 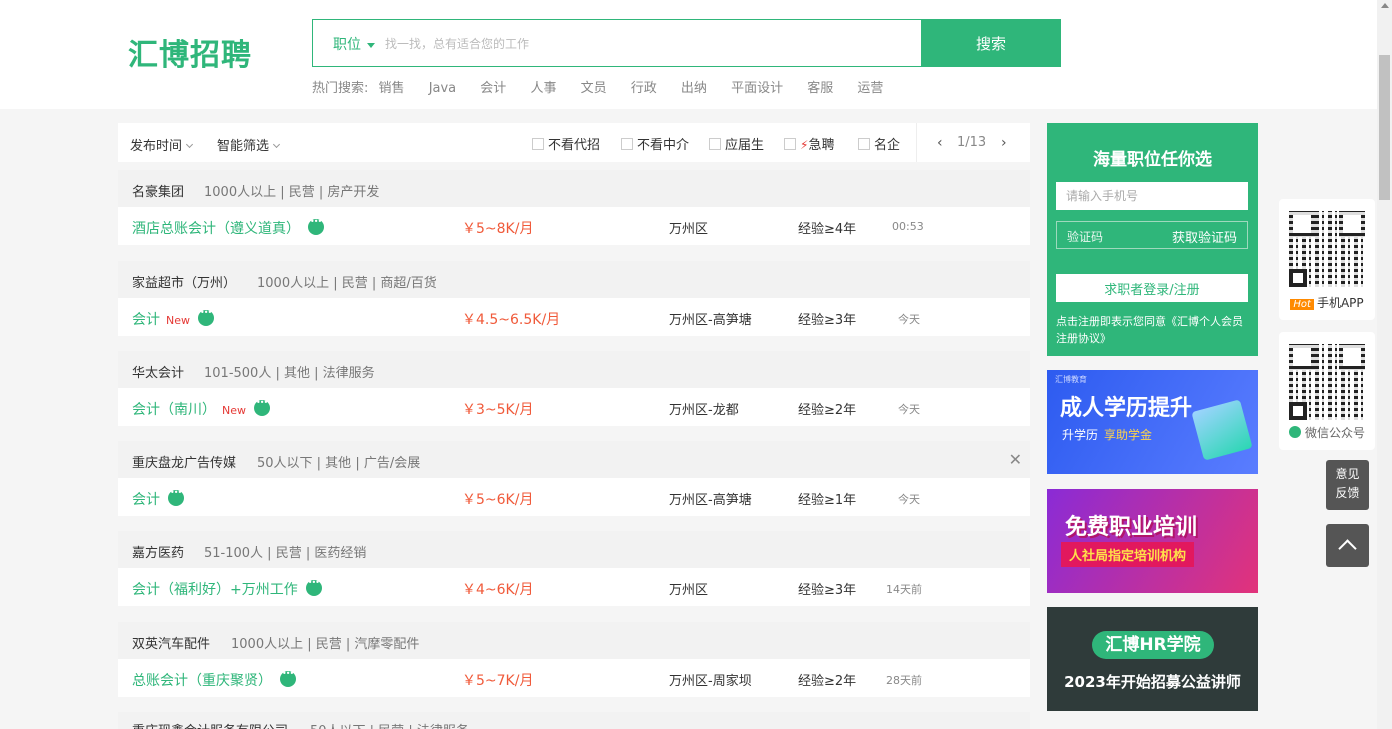 I want to click on job-row: 会计（南川）New ￥3~5K/月 万州区-龙都 经验≥2年 今天, so click(x=574, y=407).